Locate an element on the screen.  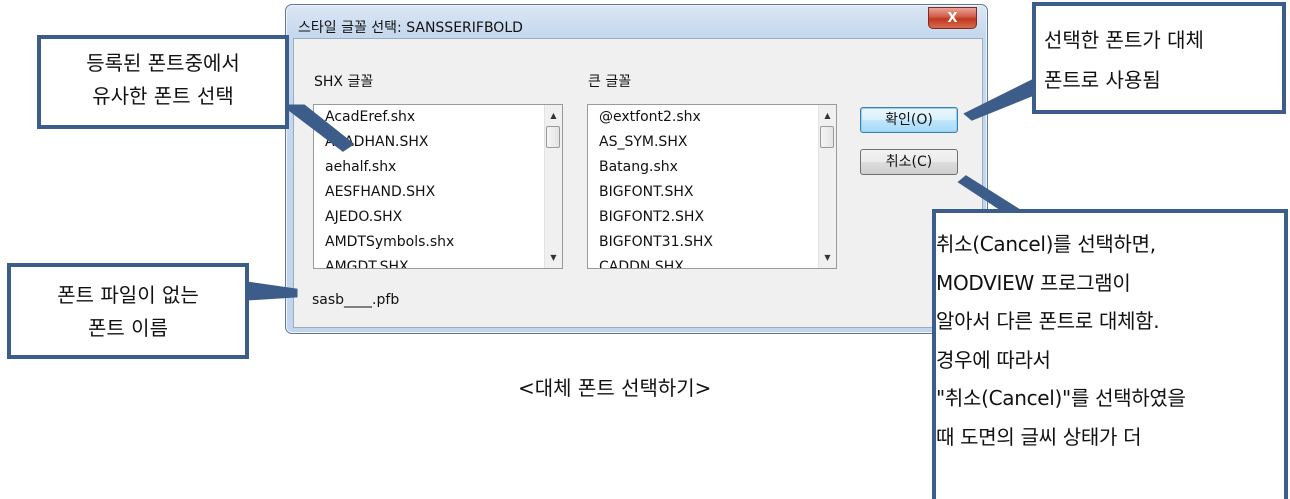
list-item: BIGFONT.SHX is located at coordinates (717, 192).